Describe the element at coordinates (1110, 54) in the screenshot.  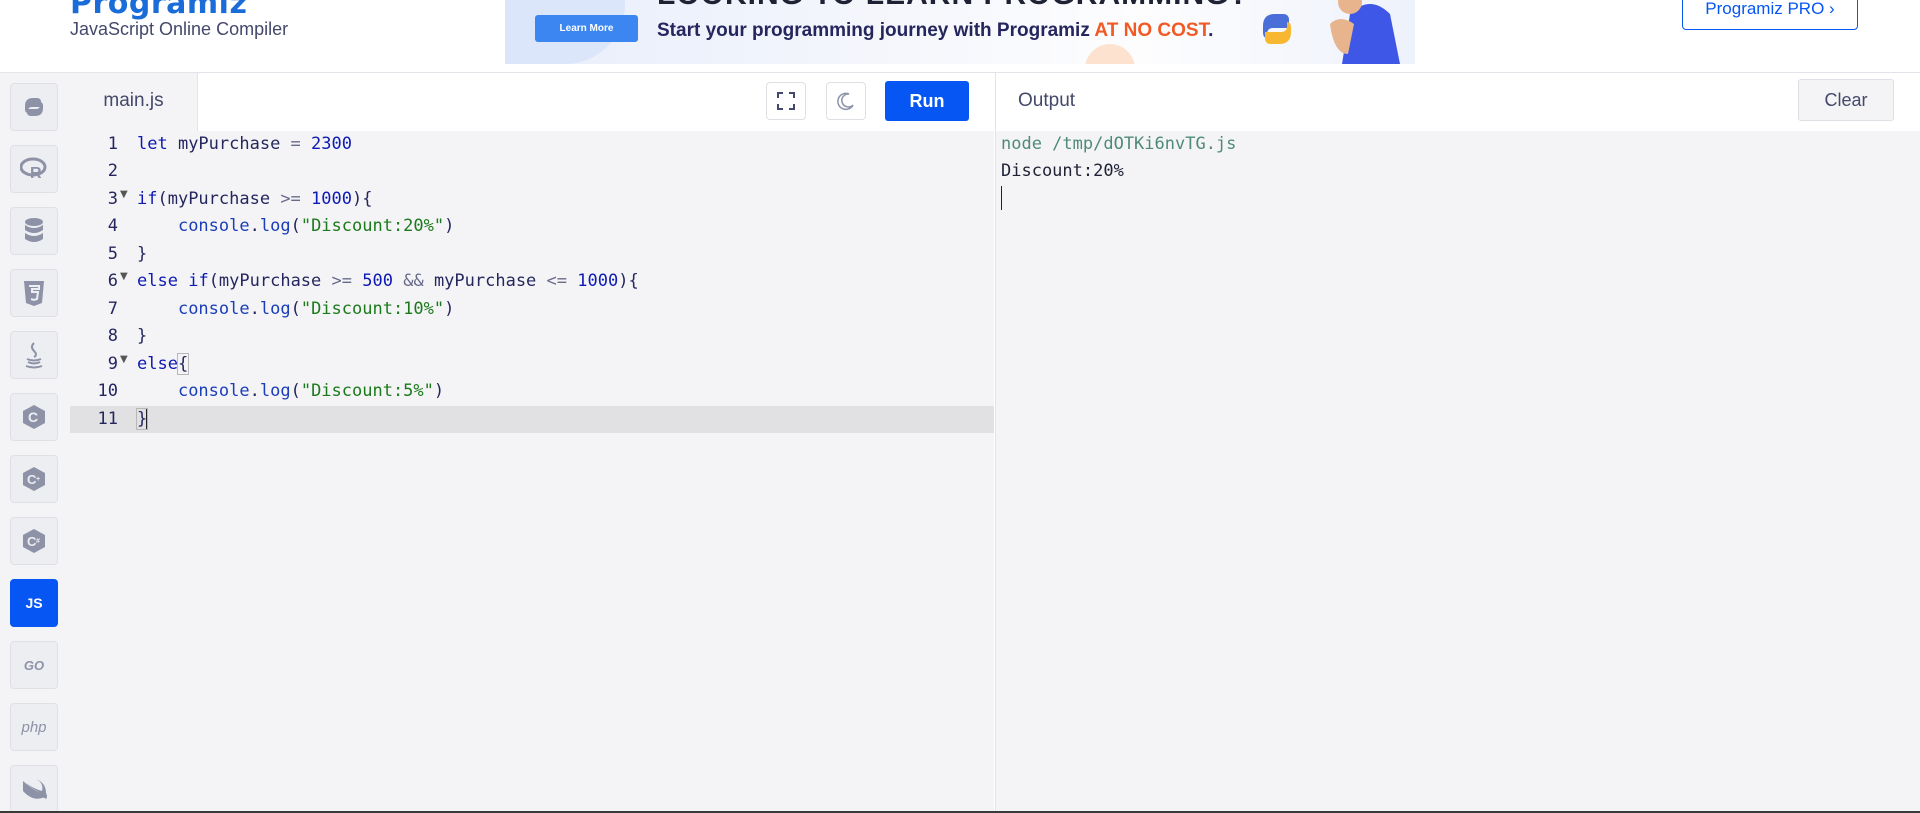
I see `ad-decoration-circle` at that location.